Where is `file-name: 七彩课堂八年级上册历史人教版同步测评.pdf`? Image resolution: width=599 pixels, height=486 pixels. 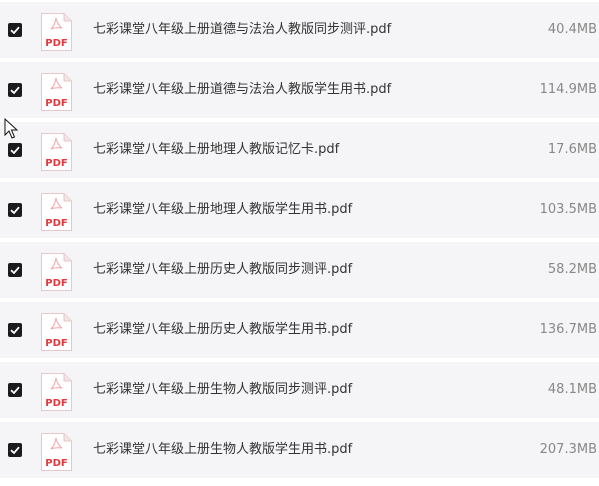
file-name: 七彩课堂八年级上册历史人教版同步测评.pdf is located at coordinates (223, 269).